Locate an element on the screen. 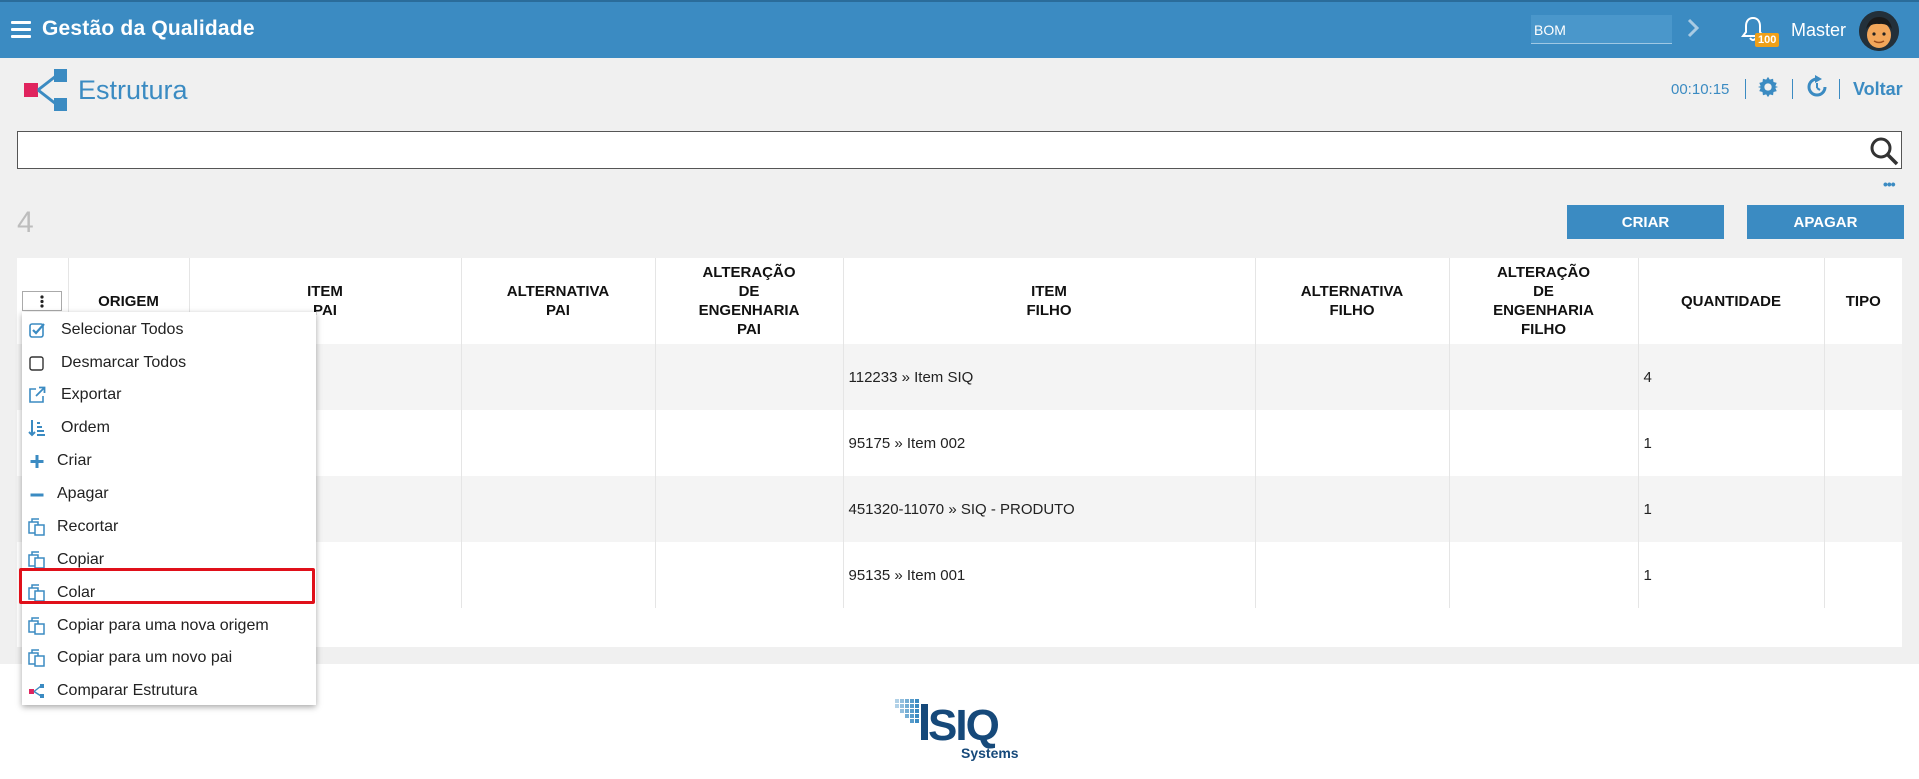 This screenshot has height=779, width=1919. chevron-right-icon is located at coordinates (1693, 28).